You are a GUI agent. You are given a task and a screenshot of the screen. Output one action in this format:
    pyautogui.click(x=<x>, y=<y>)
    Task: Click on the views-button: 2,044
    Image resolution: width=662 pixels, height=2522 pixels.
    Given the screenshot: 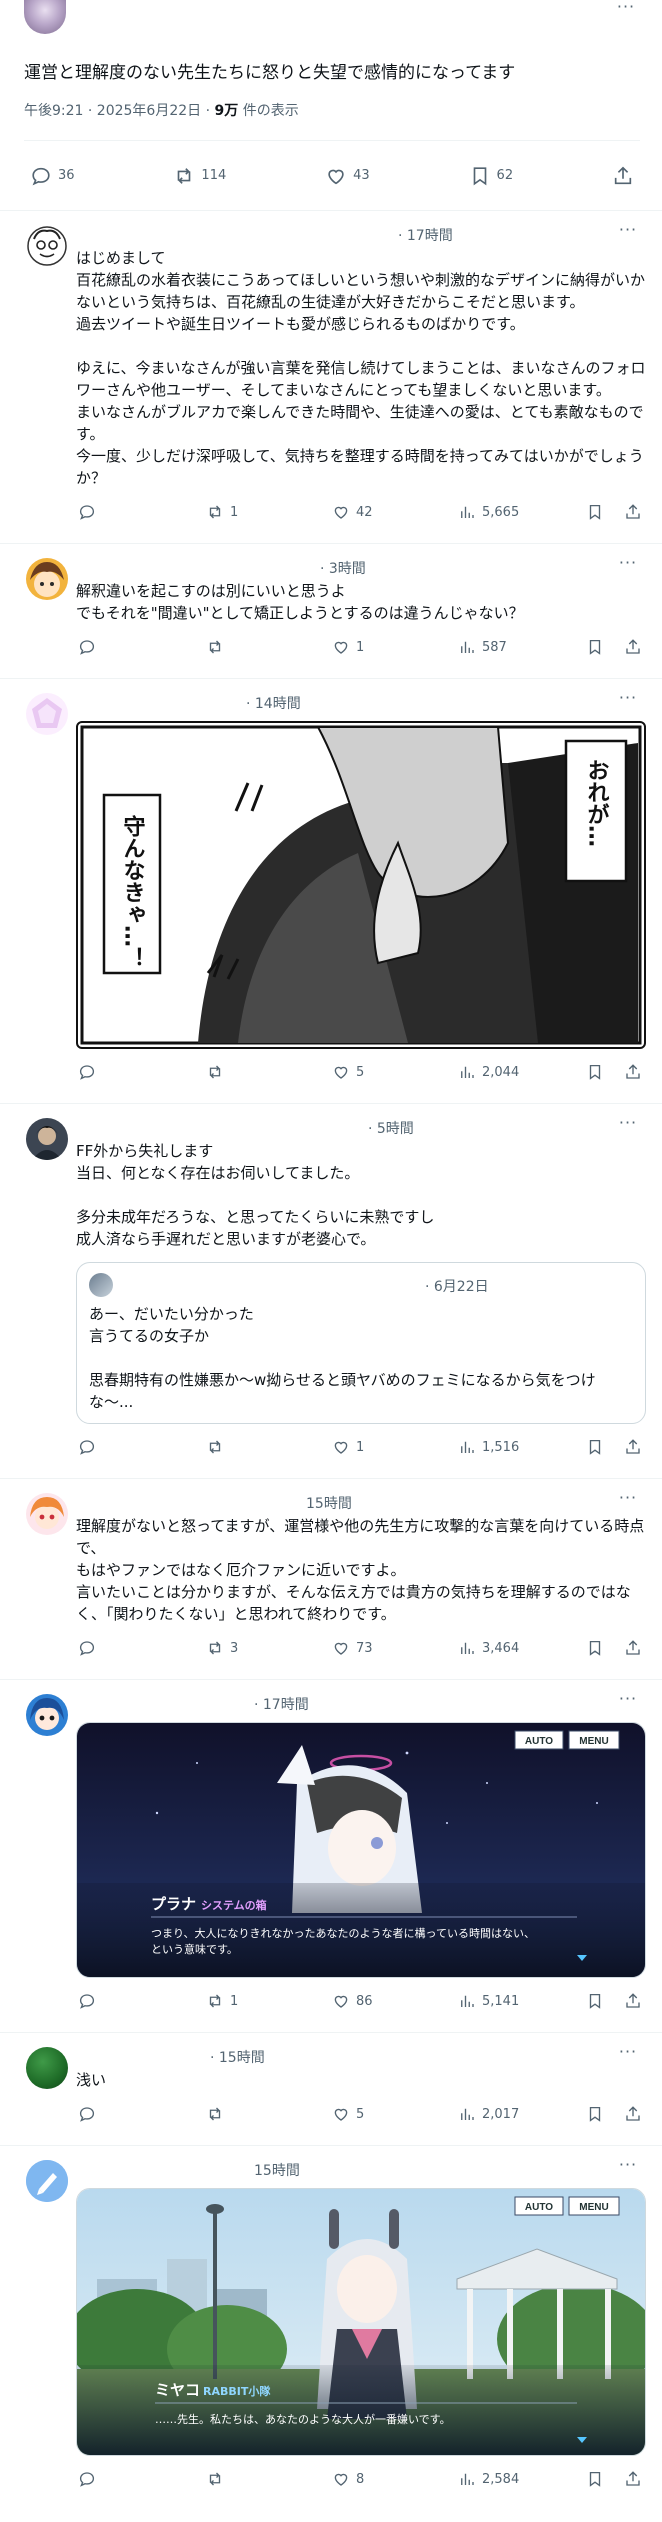 What is the action you would take?
    pyautogui.click(x=488, y=1072)
    